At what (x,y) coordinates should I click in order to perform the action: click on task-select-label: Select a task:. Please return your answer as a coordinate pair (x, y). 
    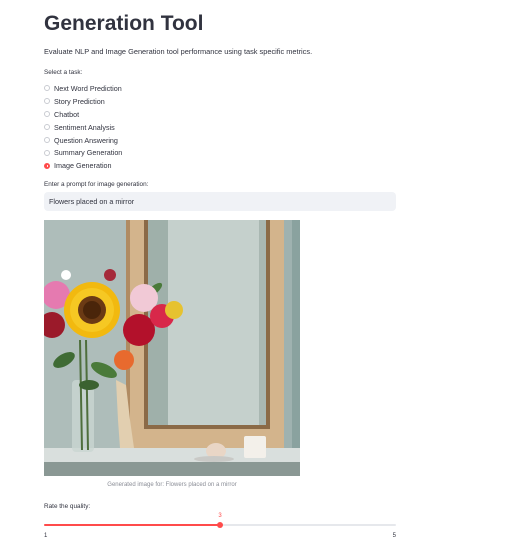
    Looking at the image, I should click on (63, 72).